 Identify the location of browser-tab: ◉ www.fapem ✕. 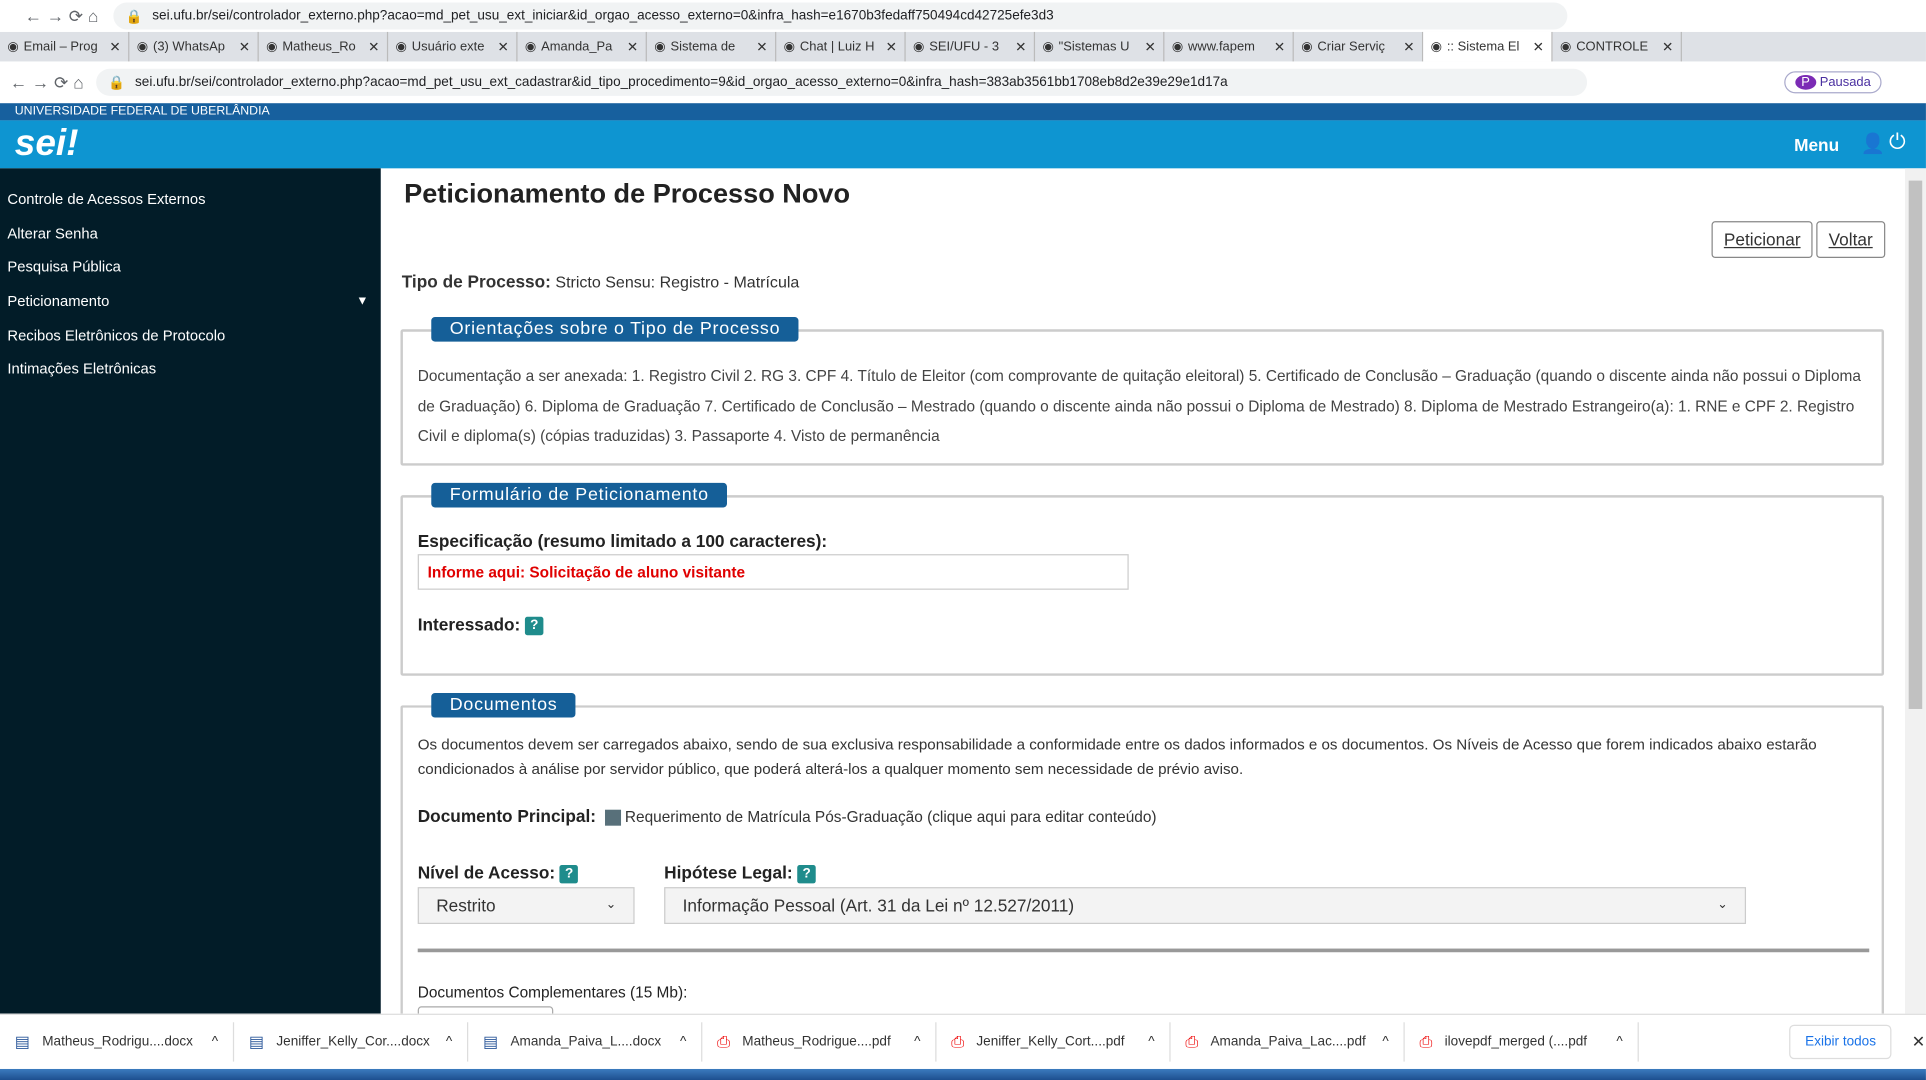
(1229, 46).